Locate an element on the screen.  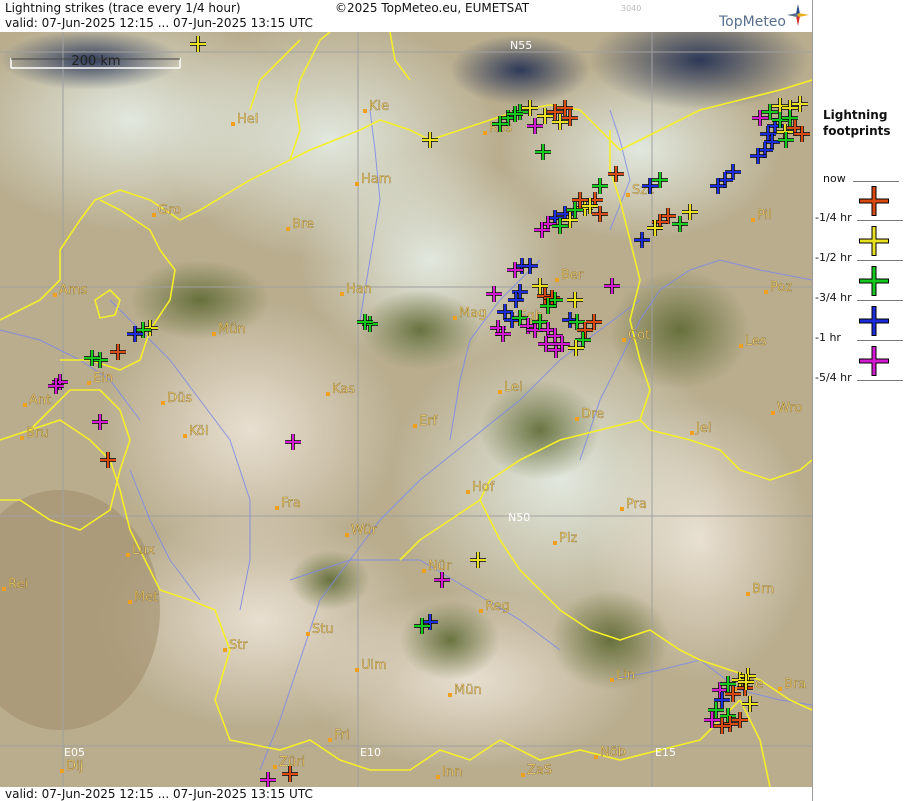
city-label: Ulm is located at coordinates (374, 665).